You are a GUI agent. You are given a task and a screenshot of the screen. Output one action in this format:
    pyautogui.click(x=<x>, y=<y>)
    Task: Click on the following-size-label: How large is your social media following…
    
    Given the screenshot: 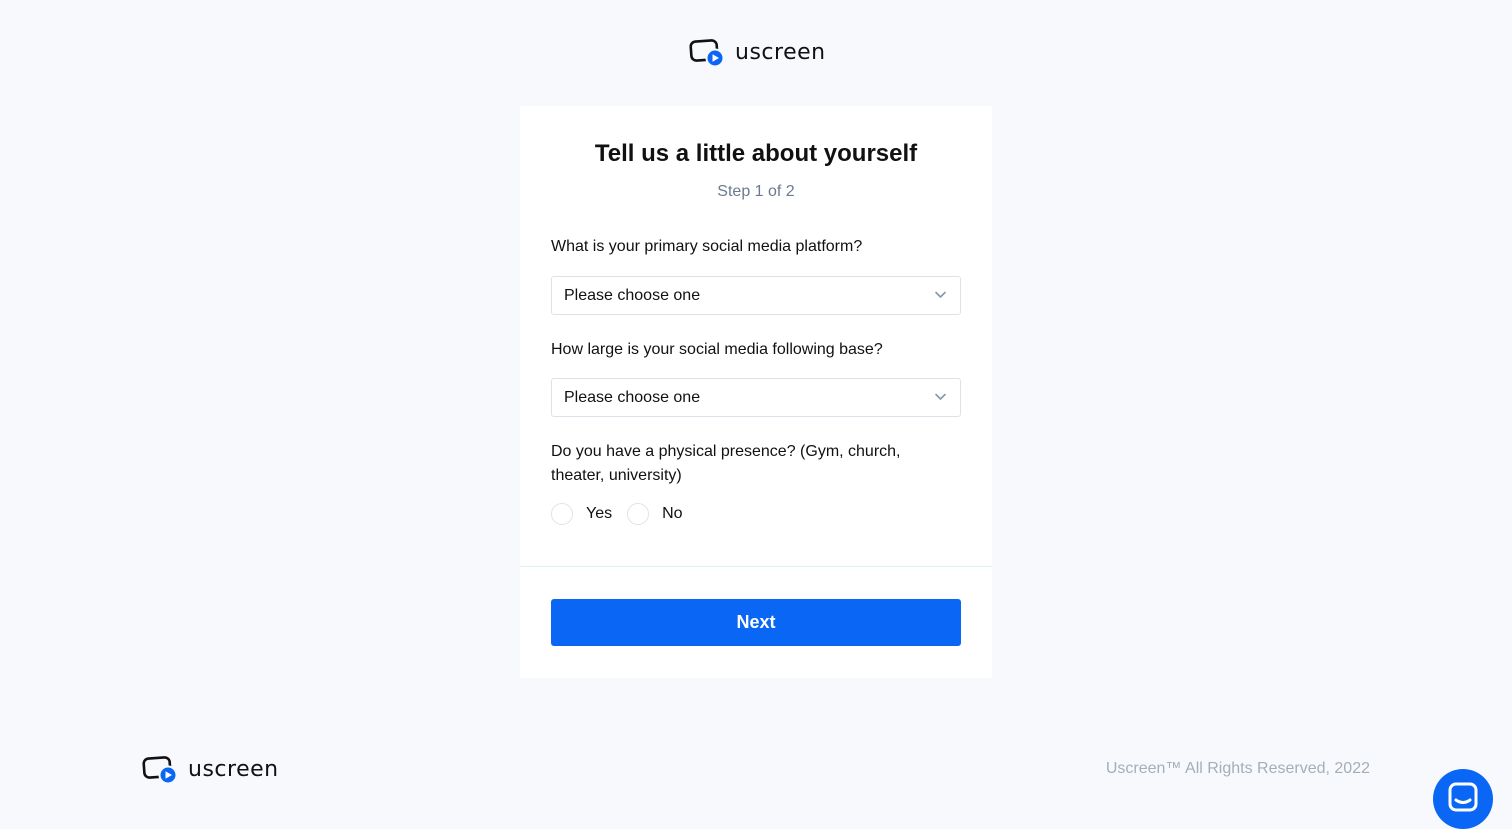 What is the action you would take?
    pyautogui.click(x=717, y=349)
    